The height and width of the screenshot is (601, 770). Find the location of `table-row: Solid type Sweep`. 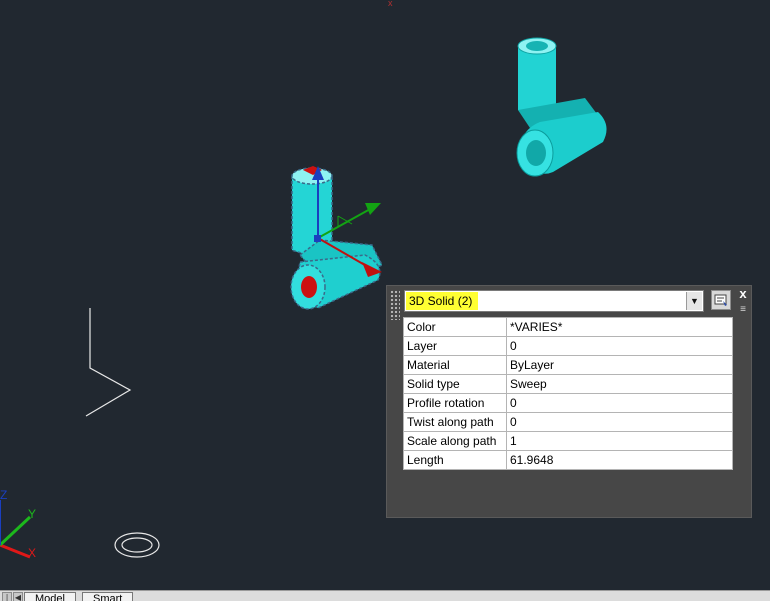

table-row: Solid type Sweep is located at coordinates (568, 384).